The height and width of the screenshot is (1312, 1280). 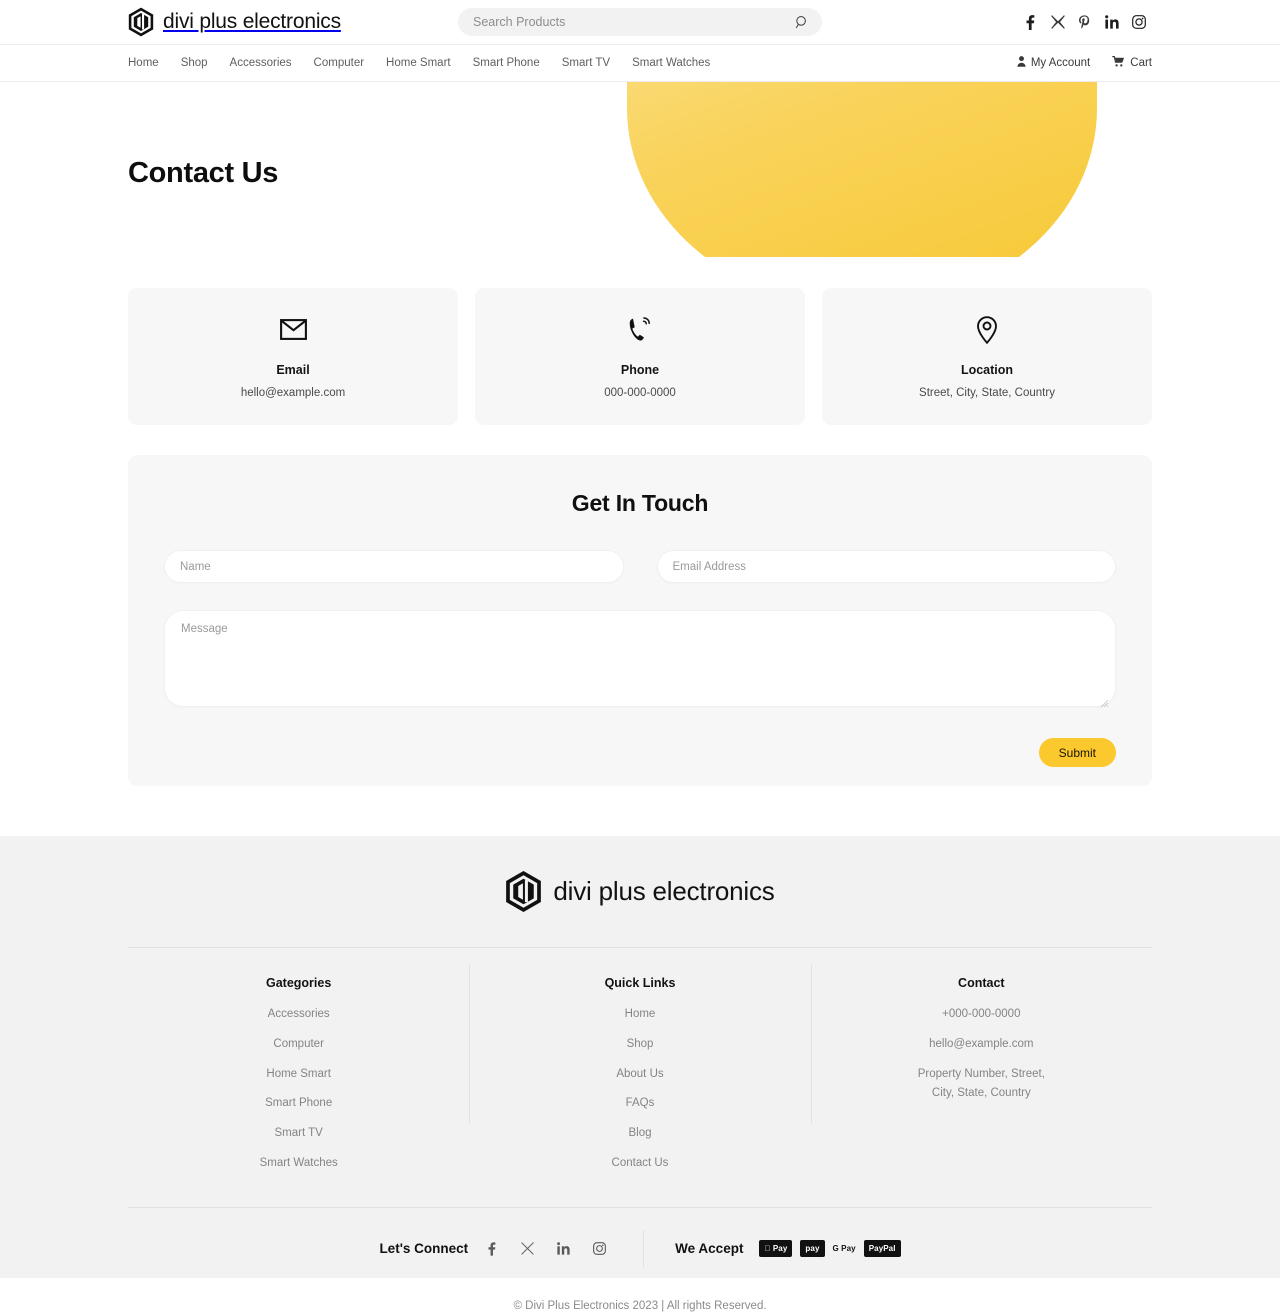 What do you see at coordinates (633, 22) in the screenshot?
I see `search-input` at bounding box center [633, 22].